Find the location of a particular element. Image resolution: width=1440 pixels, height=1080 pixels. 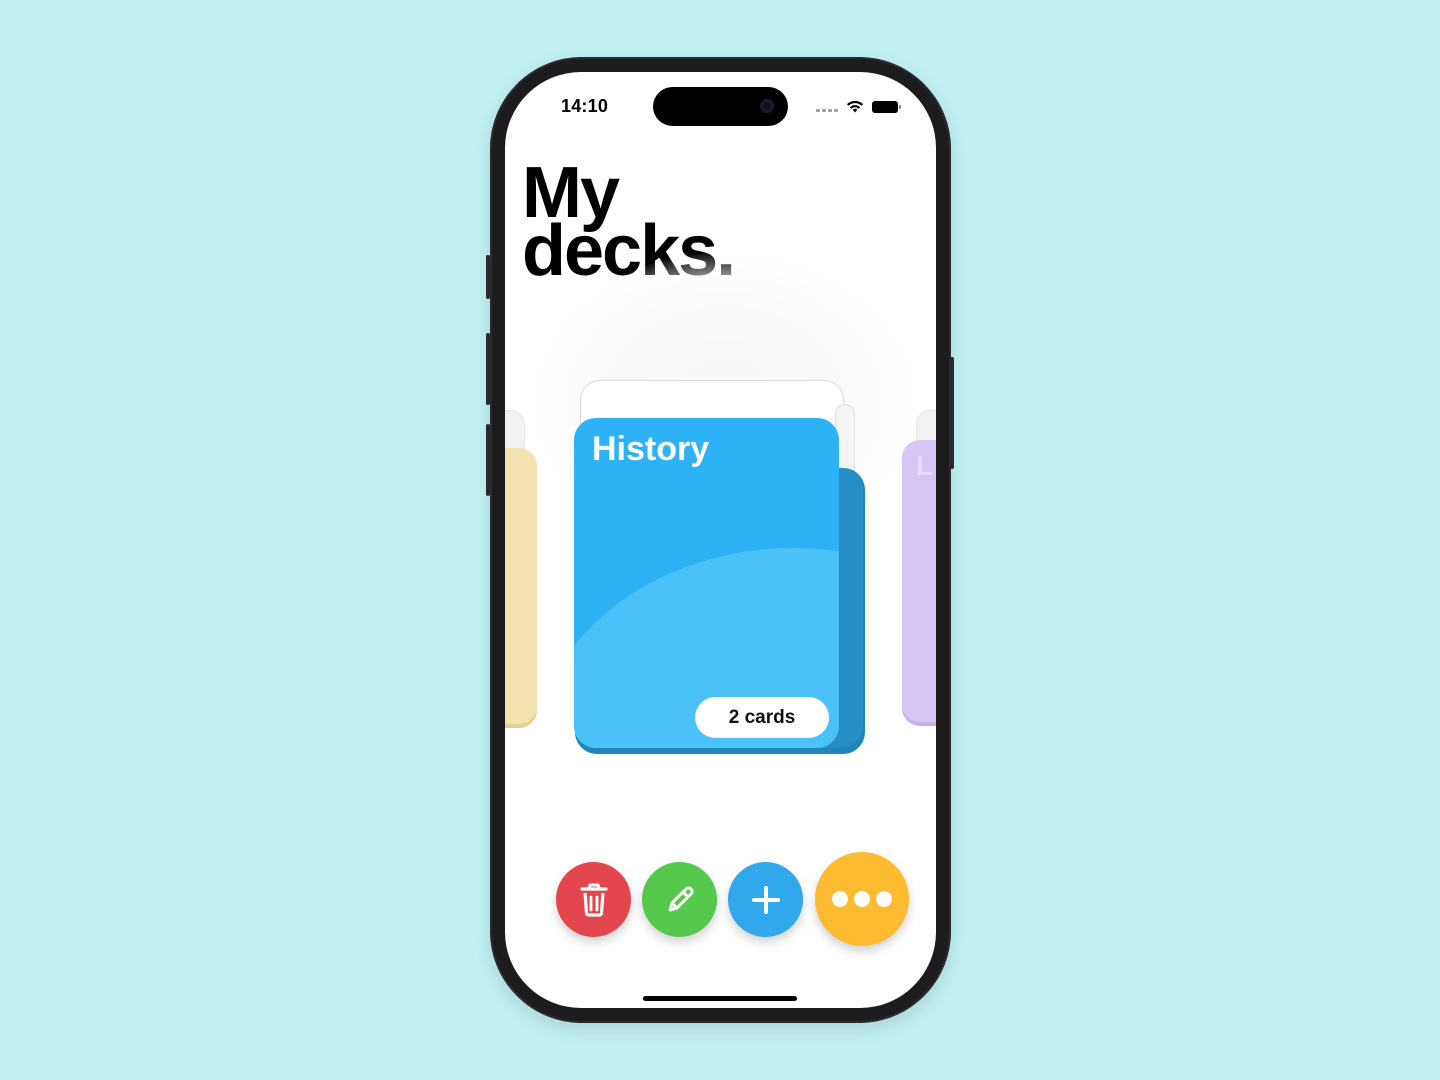

edit-button is located at coordinates (679, 899).